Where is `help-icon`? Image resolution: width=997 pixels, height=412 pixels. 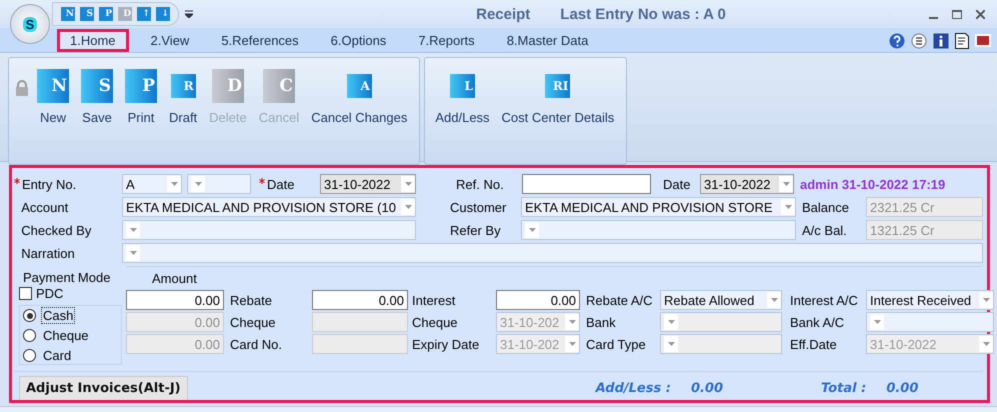
help-icon is located at coordinates (897, 40).